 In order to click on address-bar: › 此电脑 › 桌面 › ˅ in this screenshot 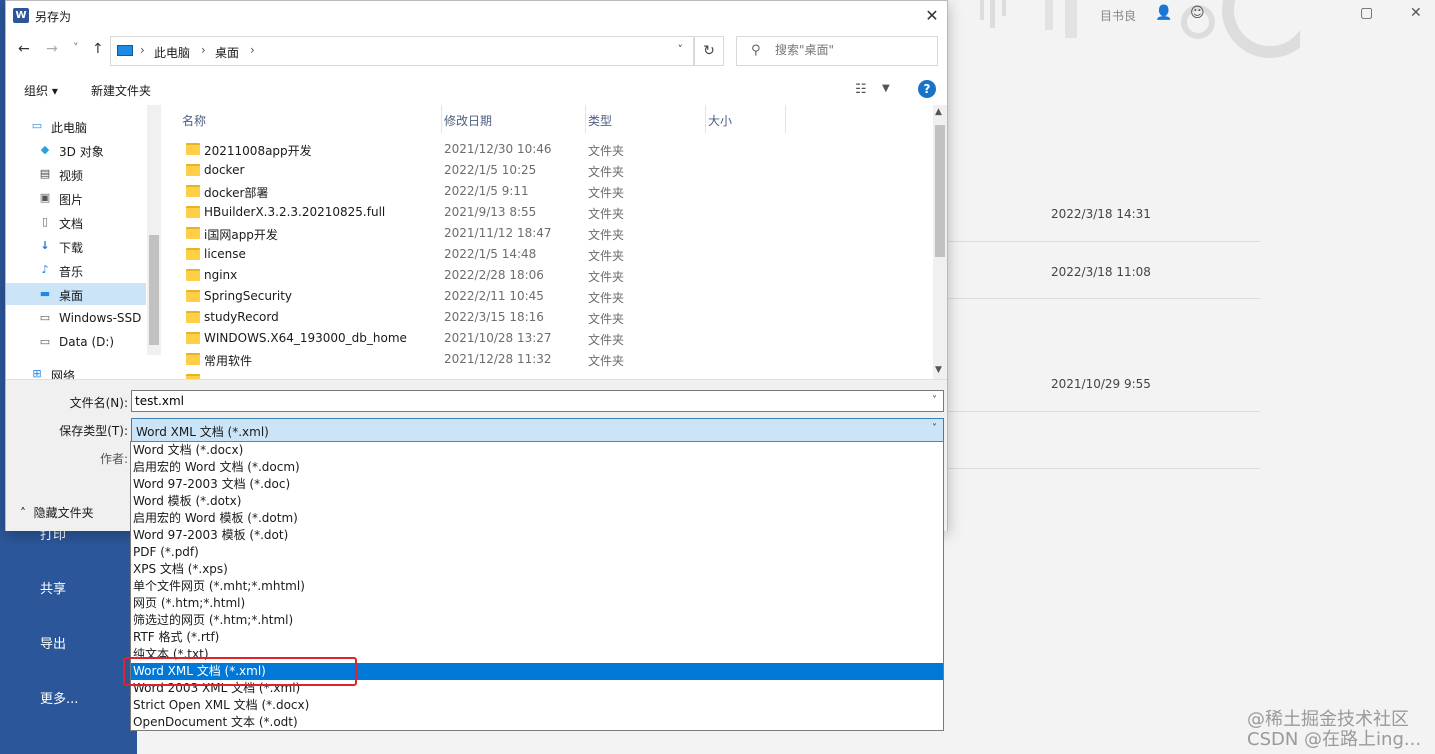, I will do `click(402, 51)`.